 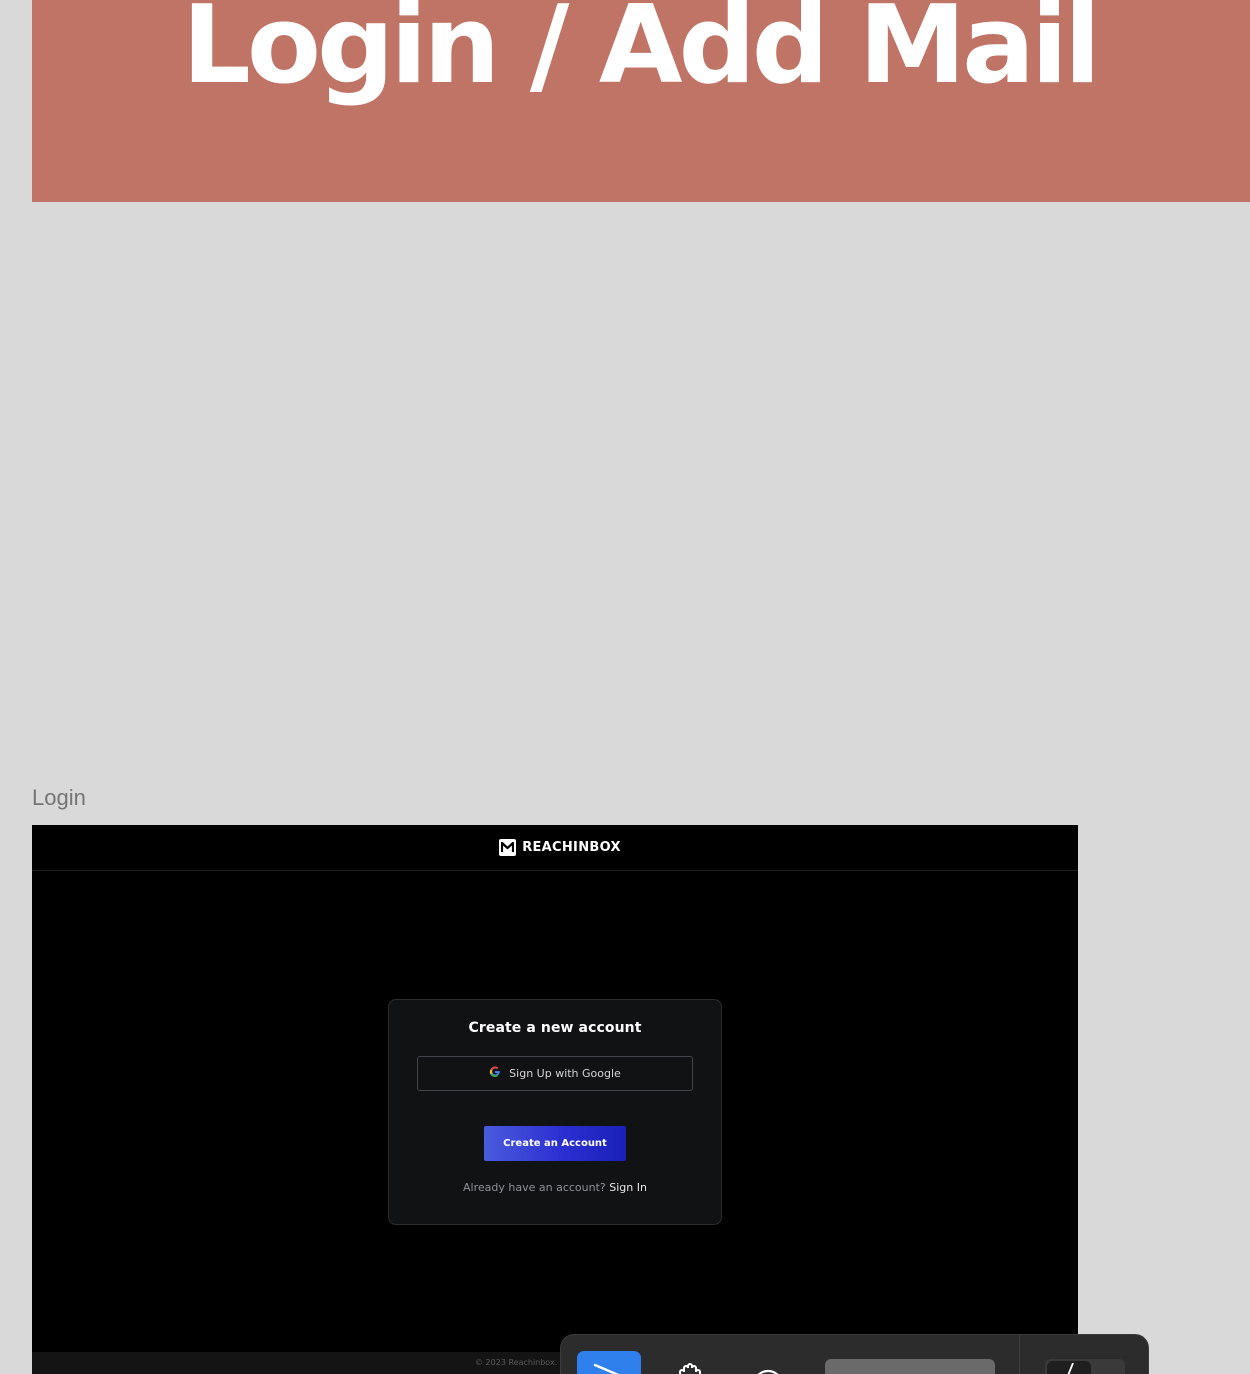 What do you see at coordinates (1069, 1368) in the screenshot?
I see `code-slash-icon` at bounding box center [1069, 1368].